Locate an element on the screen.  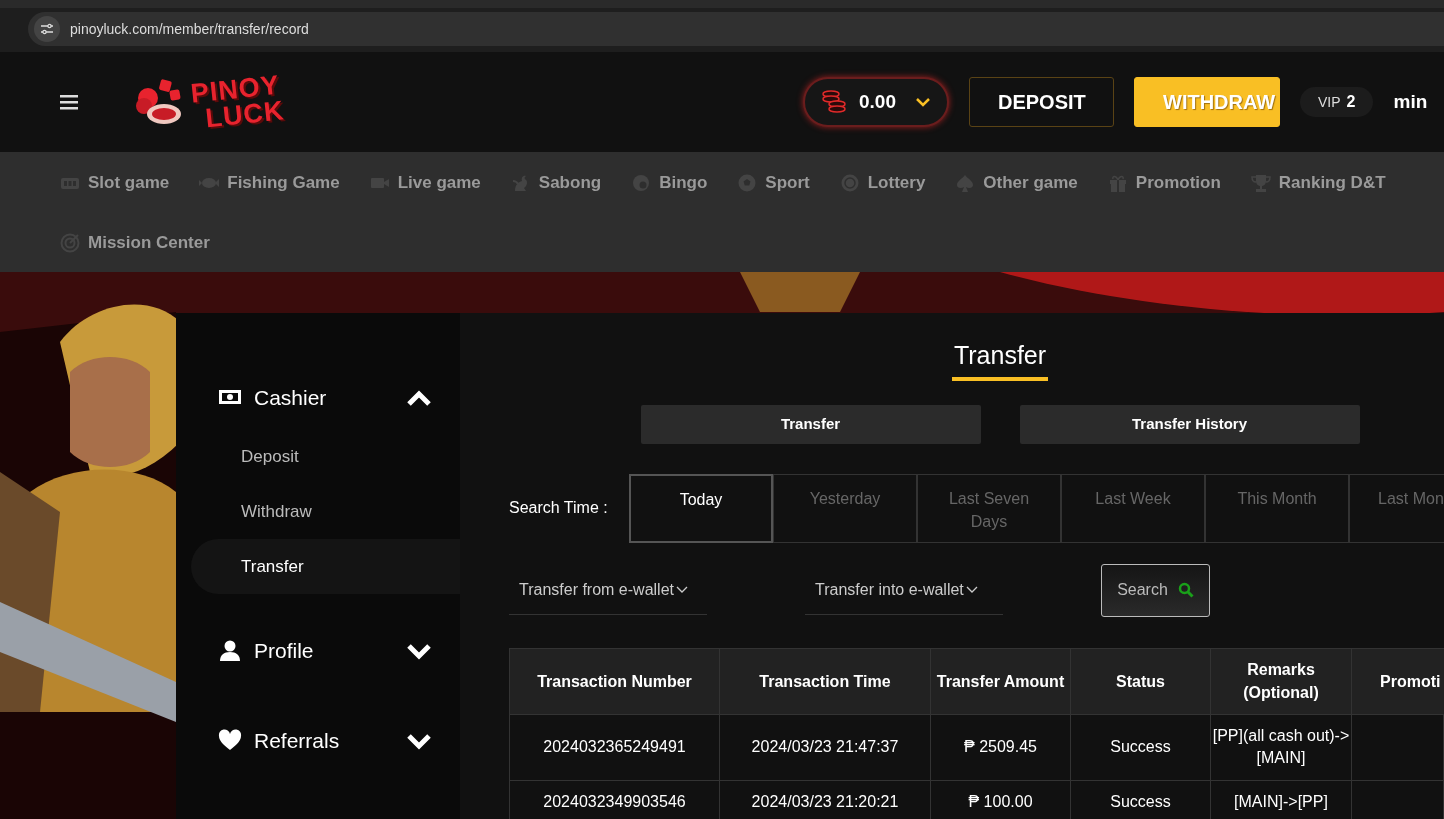
table-cell: ₱ 100.00 is located at coordinates (1000, 799).